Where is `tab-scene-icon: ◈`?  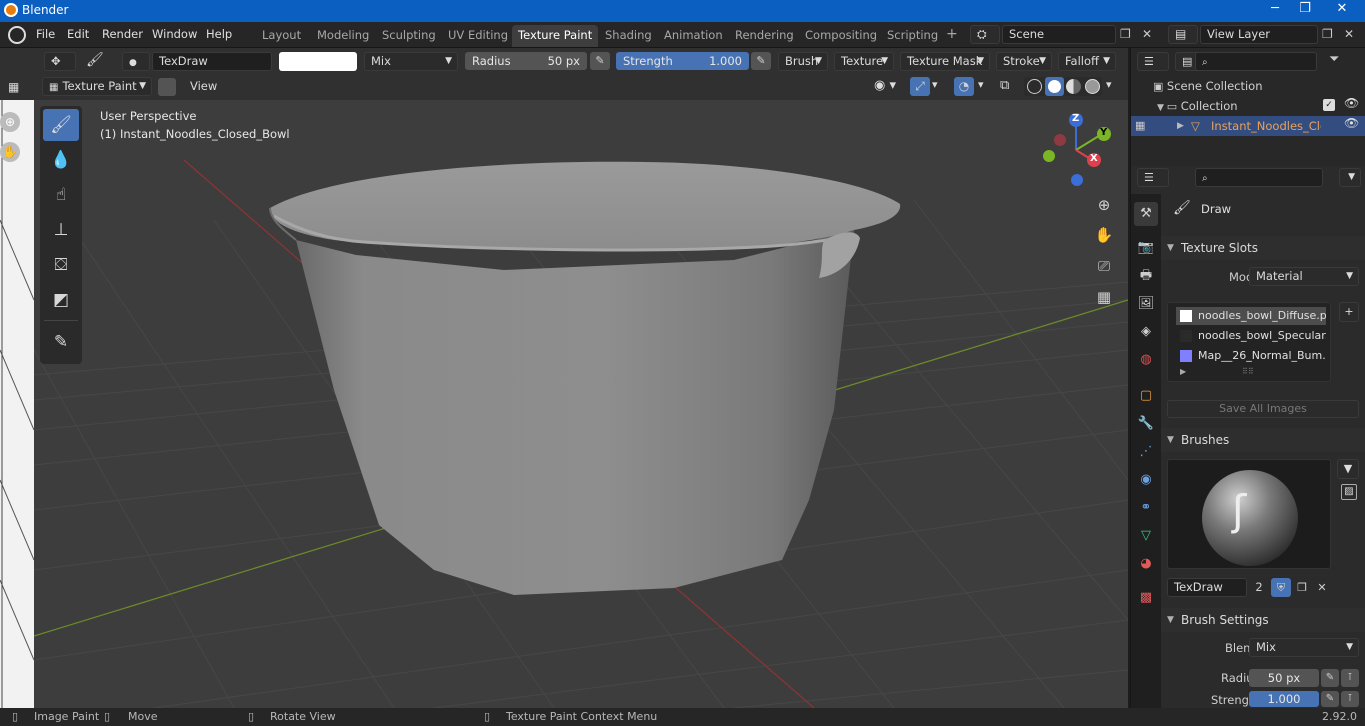 tab-scene-icon: ◈ is located at coordinates (1146, 332).